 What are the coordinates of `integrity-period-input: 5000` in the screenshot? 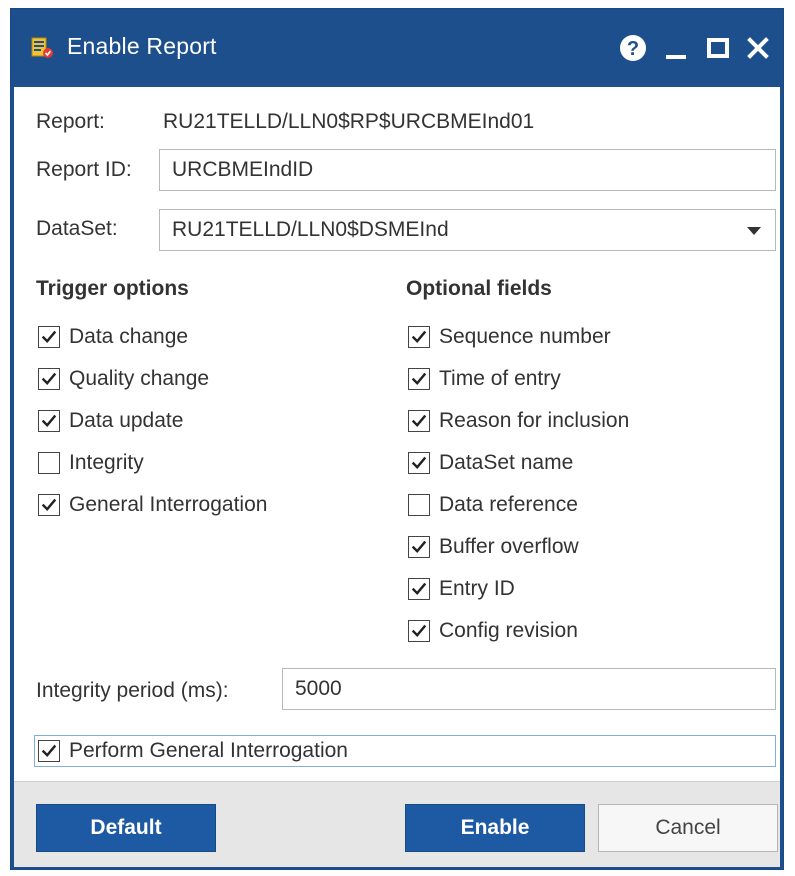 It's located at (529, 689).